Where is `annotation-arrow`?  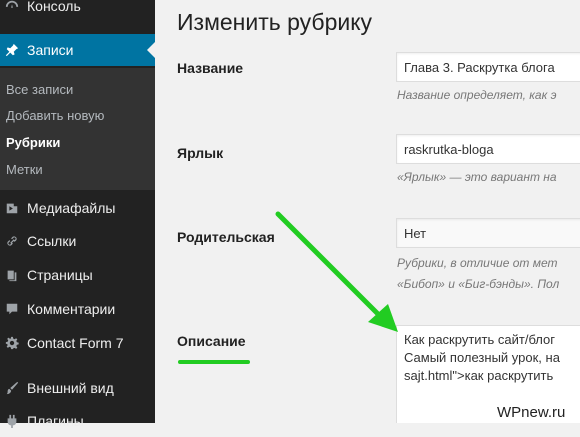
annotation-arrow is located at coordinates (336, 271).